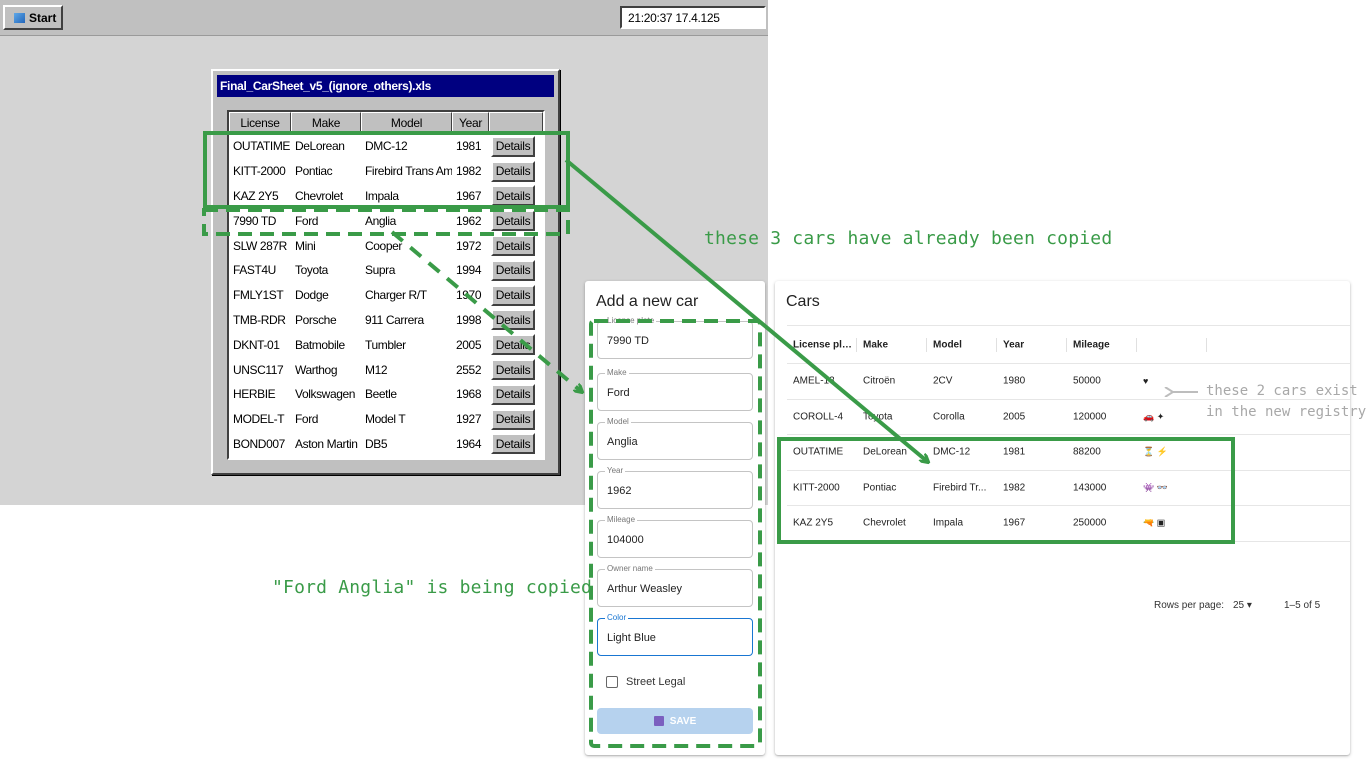 This screenshot has width=1366, height=759. I want to click on spreadsheet-row: HERBIE Volkswagen Beetle 1968 Details, so click(386, 394).